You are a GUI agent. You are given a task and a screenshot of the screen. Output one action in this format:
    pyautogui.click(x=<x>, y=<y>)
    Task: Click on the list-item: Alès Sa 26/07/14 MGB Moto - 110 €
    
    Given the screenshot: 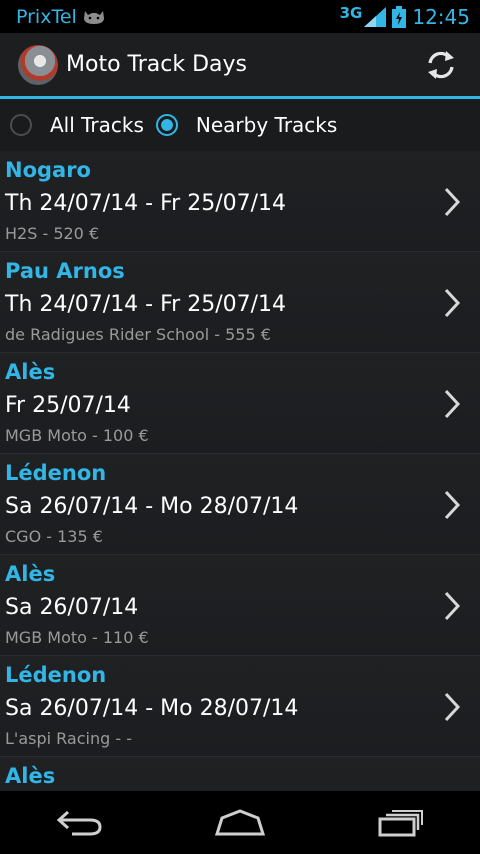 What is the action you would take?
    pyautogui.click(x=240, y=605)
    